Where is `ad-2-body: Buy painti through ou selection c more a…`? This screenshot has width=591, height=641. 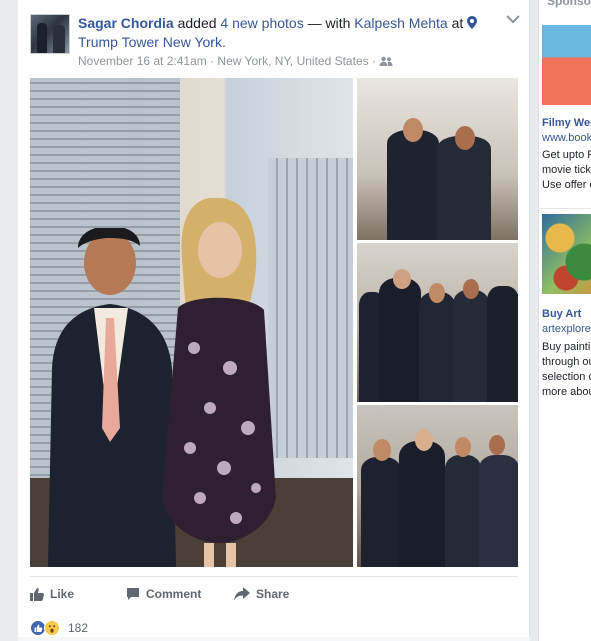
ad-2-body: Buy painti through ou selection c more a… is located at coordinates (566, 370).